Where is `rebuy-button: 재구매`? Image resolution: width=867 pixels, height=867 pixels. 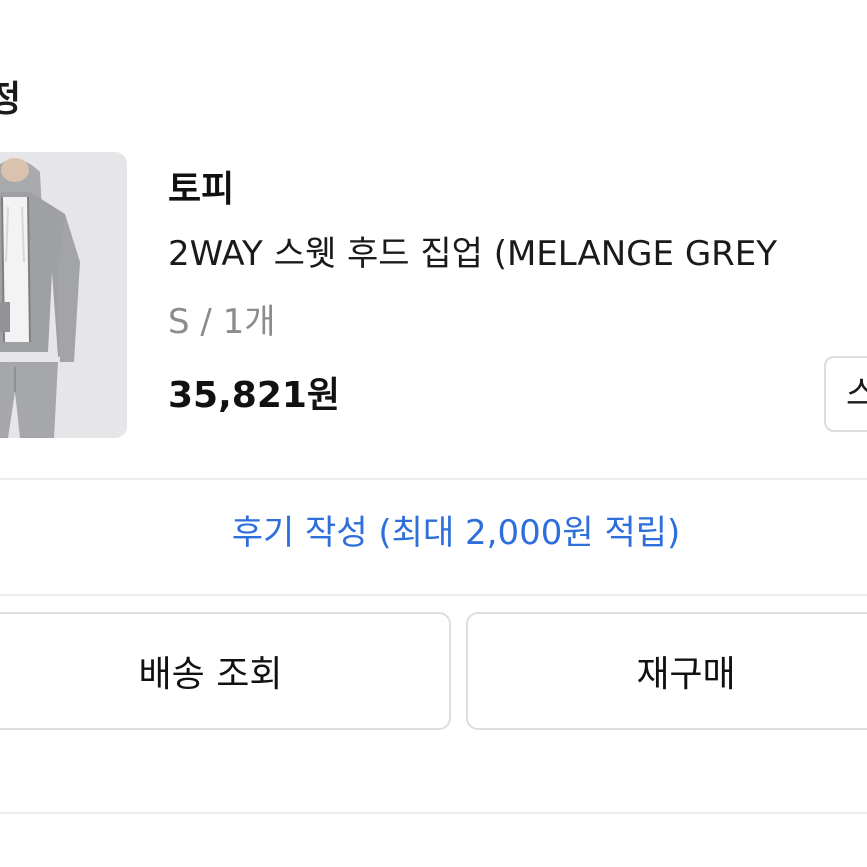
rebuy-button: 재구매 is located at coordinates (666, 671).